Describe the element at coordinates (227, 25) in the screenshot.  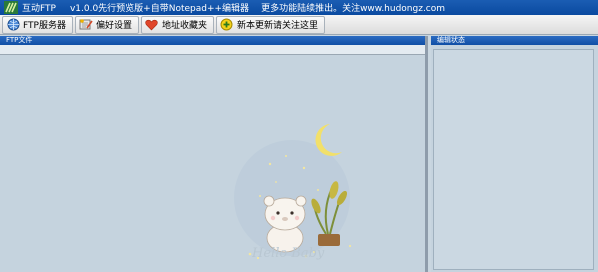
I see `update-icon` at that location.